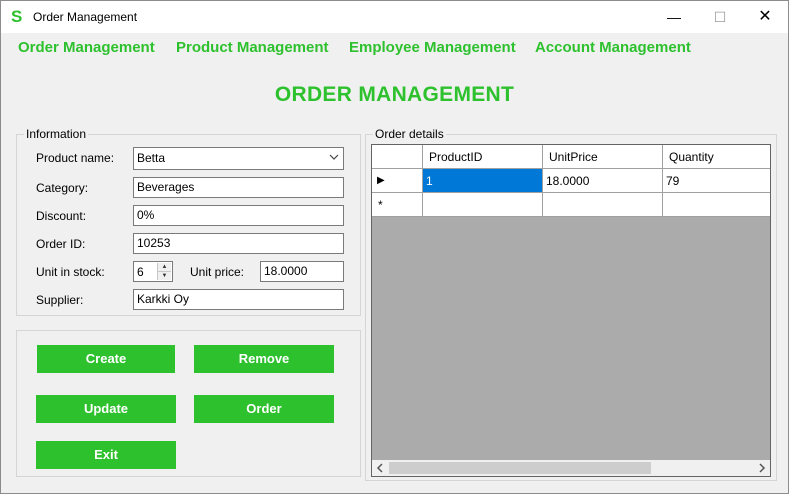  I want to click on supplier-label: Supplier:, so click(60, 300).